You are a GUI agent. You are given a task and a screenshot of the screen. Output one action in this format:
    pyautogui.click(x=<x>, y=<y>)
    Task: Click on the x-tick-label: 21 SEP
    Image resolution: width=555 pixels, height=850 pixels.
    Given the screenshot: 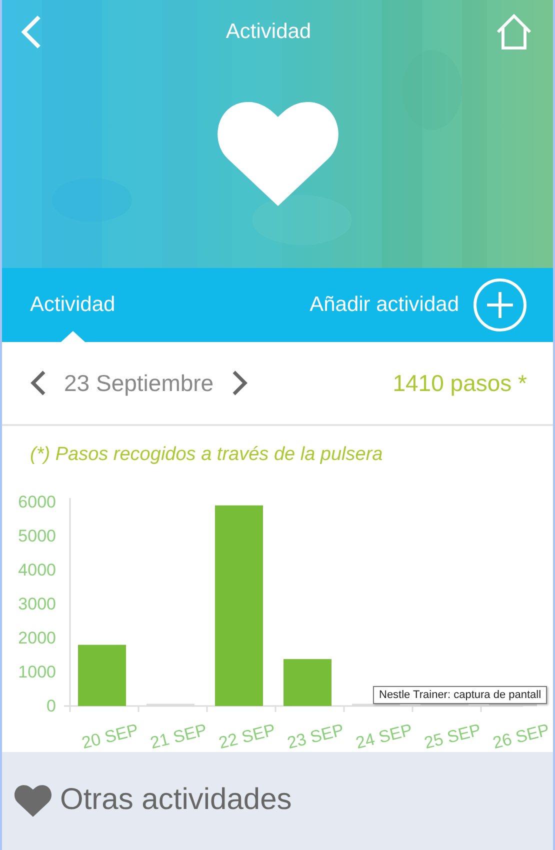 What is the action you would take?
    pyautogui.click(x=178, y=736)
    